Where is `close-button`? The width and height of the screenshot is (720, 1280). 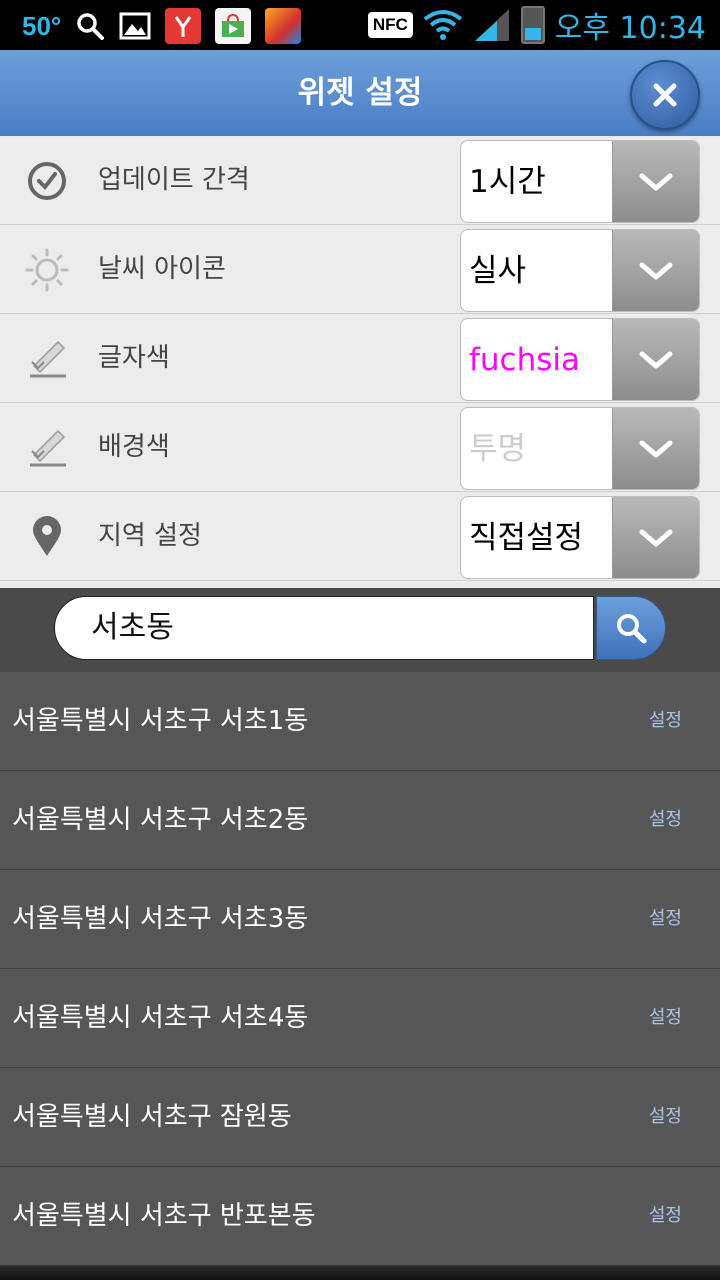 close-button is located at coordinates (665, 95).